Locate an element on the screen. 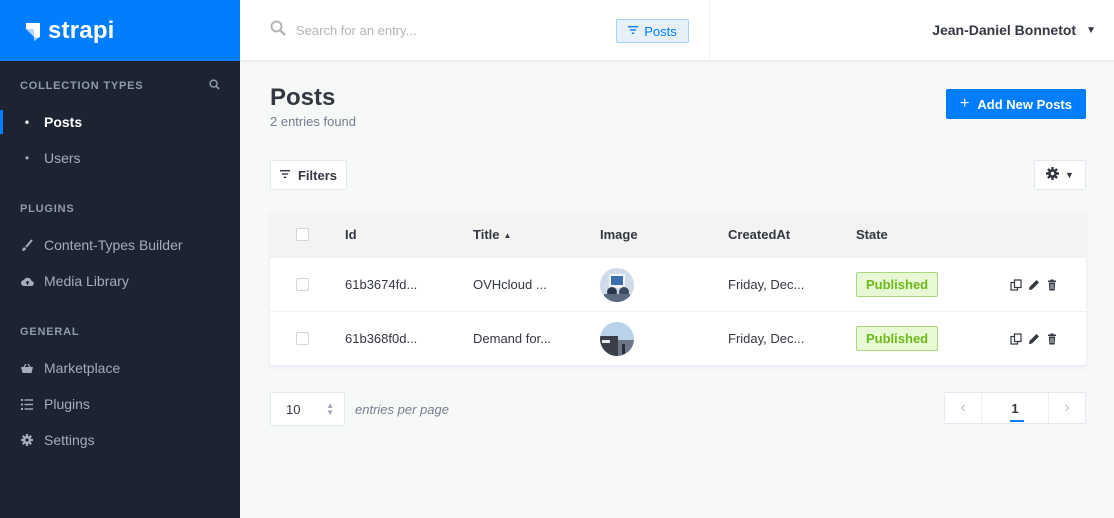 This screenshot has height=518, width=1114. page-title: Posts is located at coordinates (303, 97).